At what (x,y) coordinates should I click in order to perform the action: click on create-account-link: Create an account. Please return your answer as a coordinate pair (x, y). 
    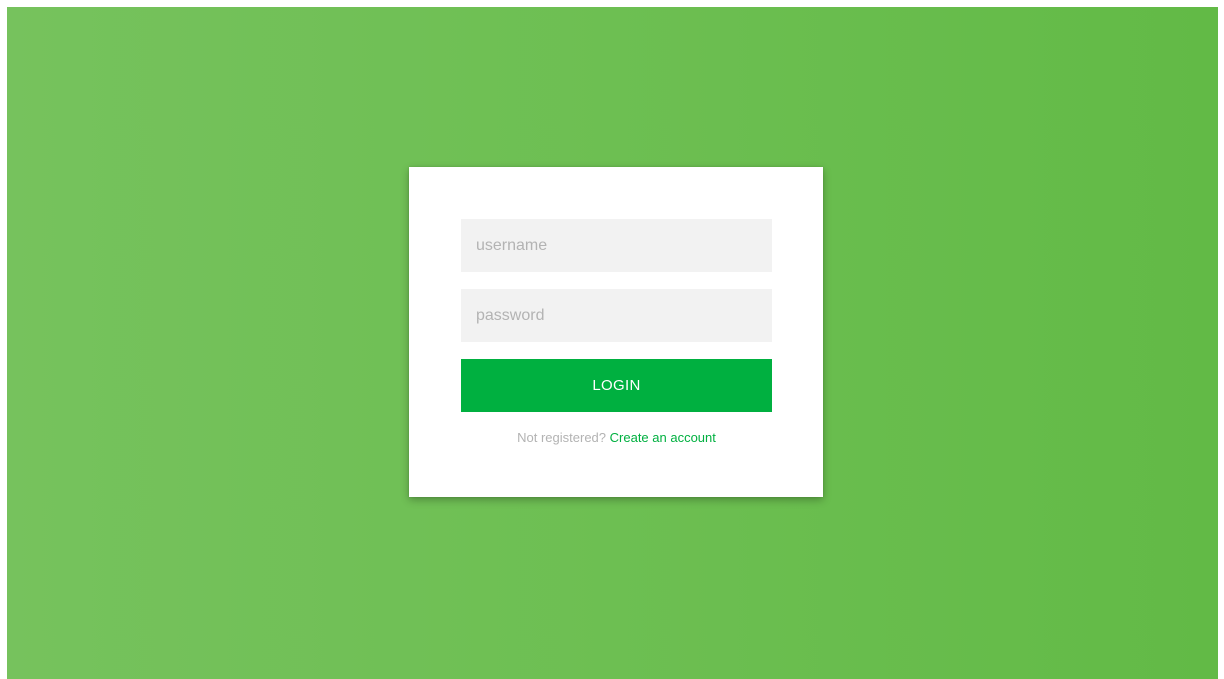
    Looking at the image, I should click on (663, 437).